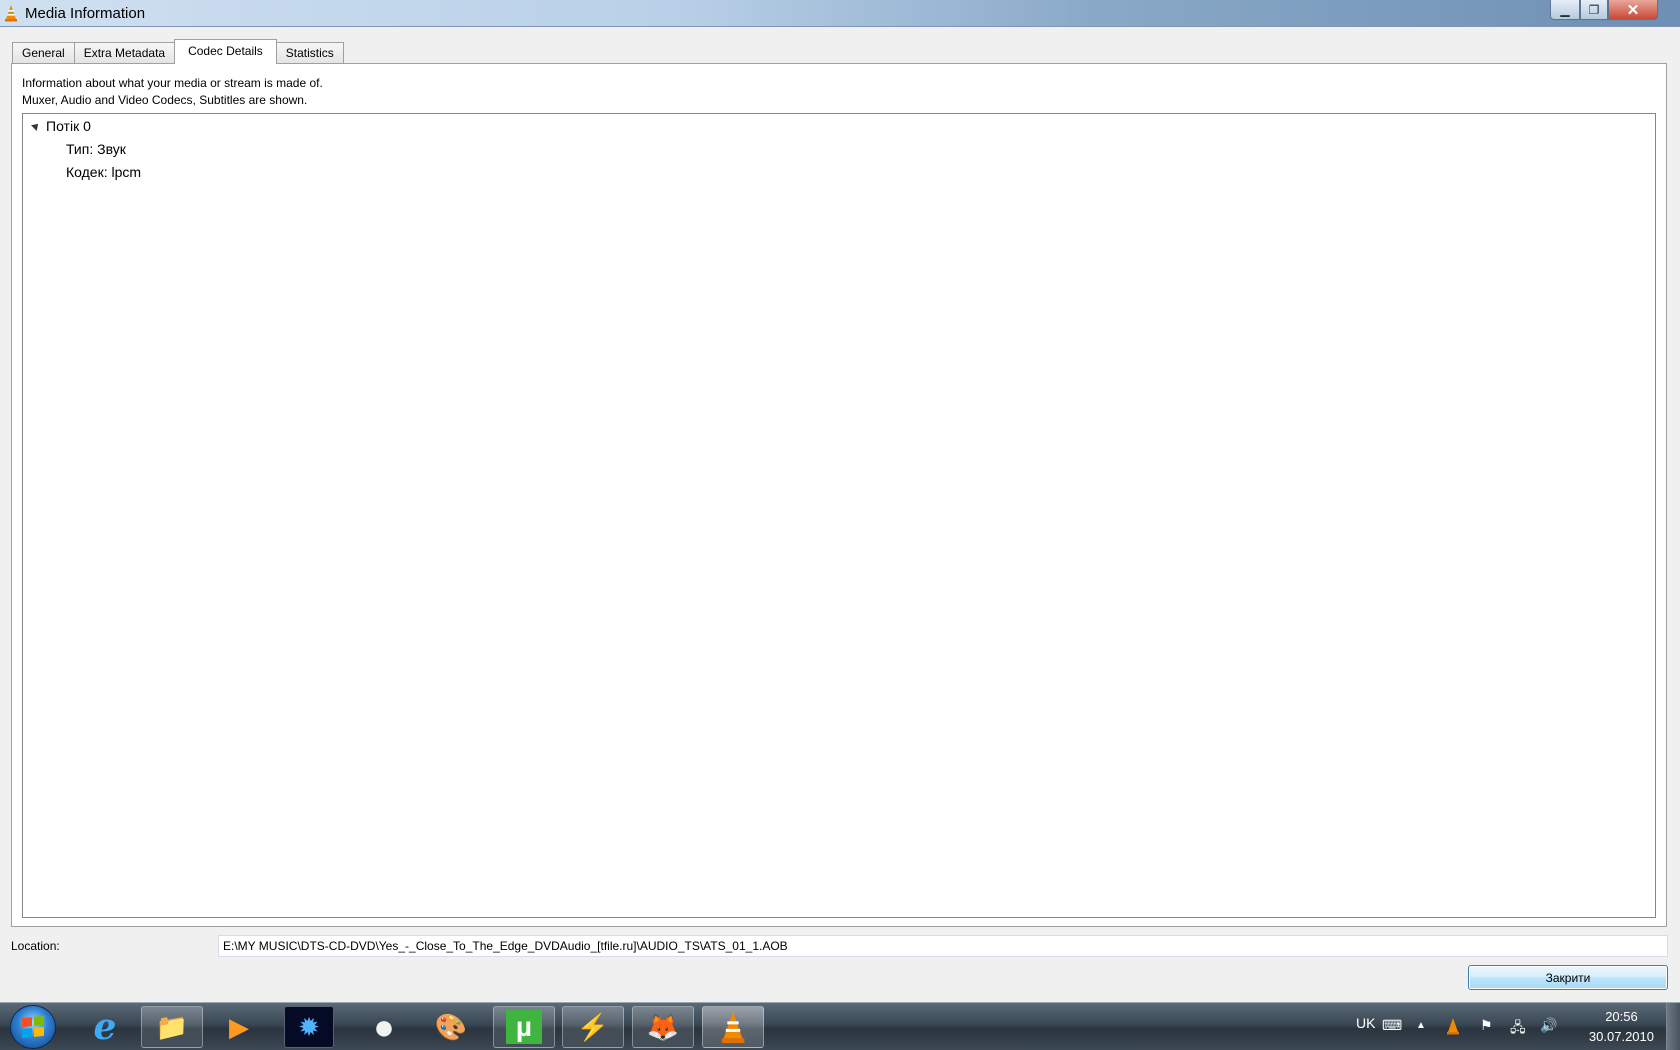  I want to click on taskbar-file-explorer: 📁, so click(172, 1027).